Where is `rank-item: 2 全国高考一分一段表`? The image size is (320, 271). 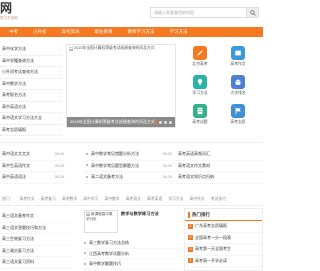 rank-item: 2 全国高考一分一段表 is located at coordinates (223, 238).